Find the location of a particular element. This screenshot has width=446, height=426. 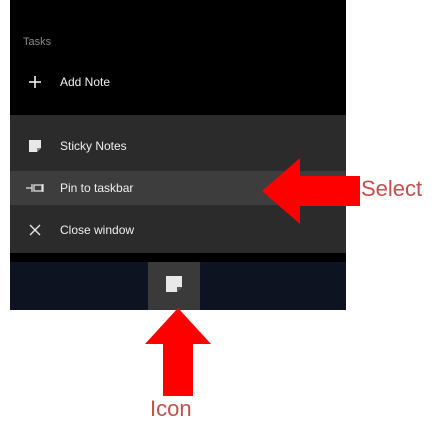

select-annotation: Select is located at coordinates (392, 188).